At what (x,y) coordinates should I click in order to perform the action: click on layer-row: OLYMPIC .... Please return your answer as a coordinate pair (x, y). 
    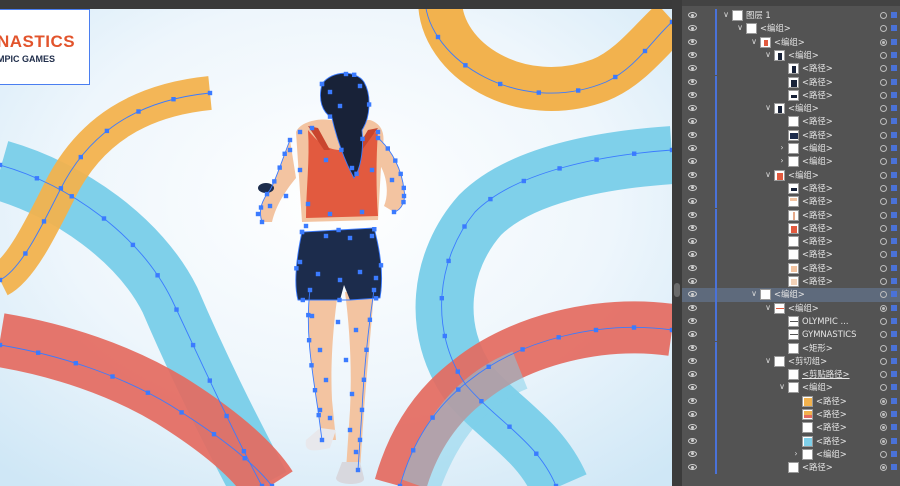
    Looking at the image, I should click on (791, 321).